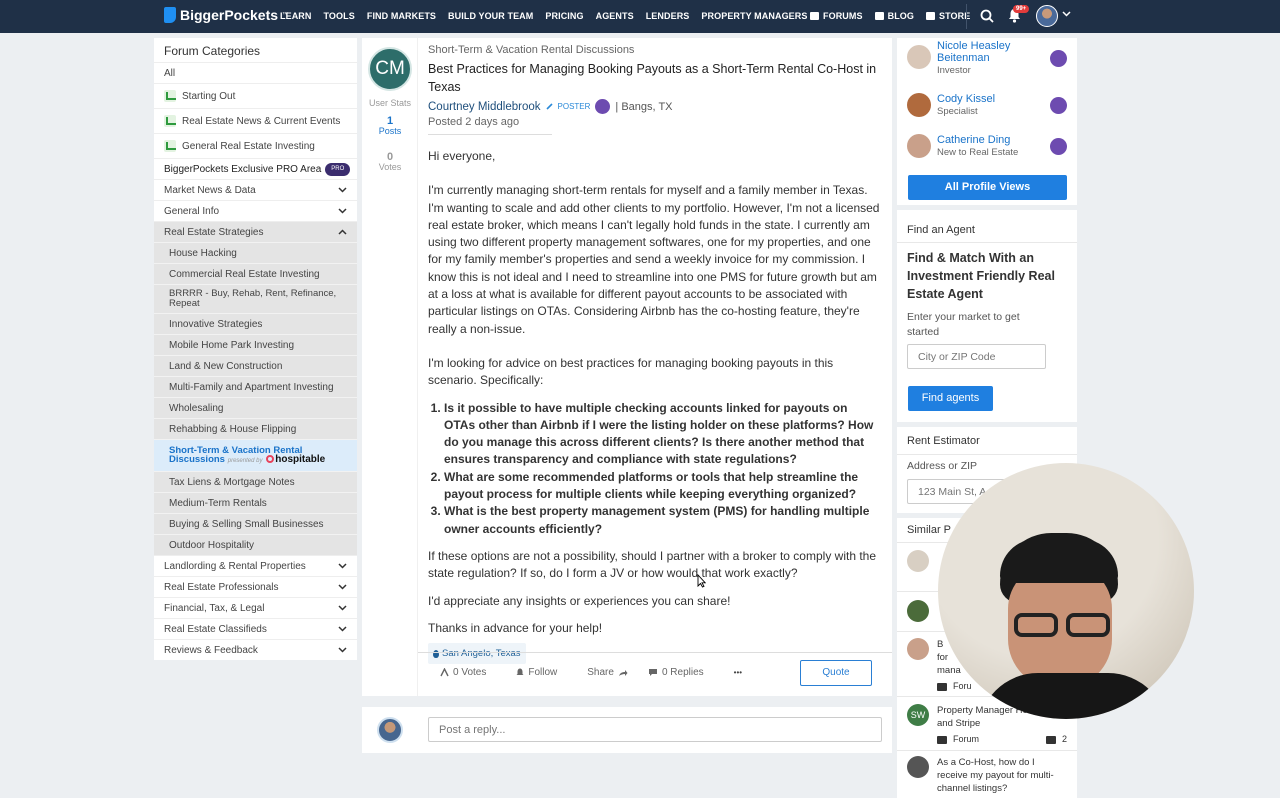 The width and height of the screenshot is (1280, 798). Describe the element at coordinates (255, 210) in the screenshot. I see `sidebar-group-general-info: General Info` at that location.